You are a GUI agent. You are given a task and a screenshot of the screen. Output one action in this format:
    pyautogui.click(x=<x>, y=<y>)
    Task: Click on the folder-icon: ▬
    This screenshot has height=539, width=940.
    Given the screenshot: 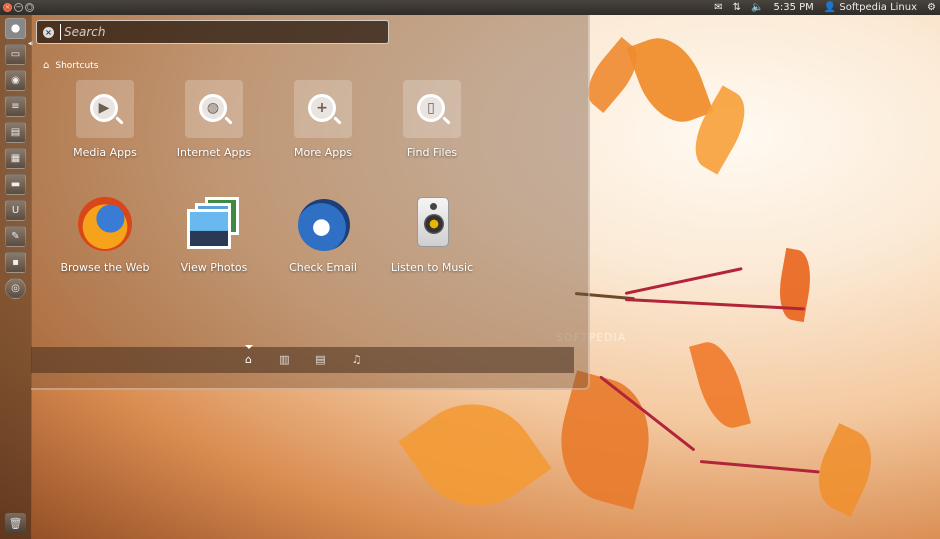 What is the action you would take?
    pyautogui.click(x=15, y=184)
    